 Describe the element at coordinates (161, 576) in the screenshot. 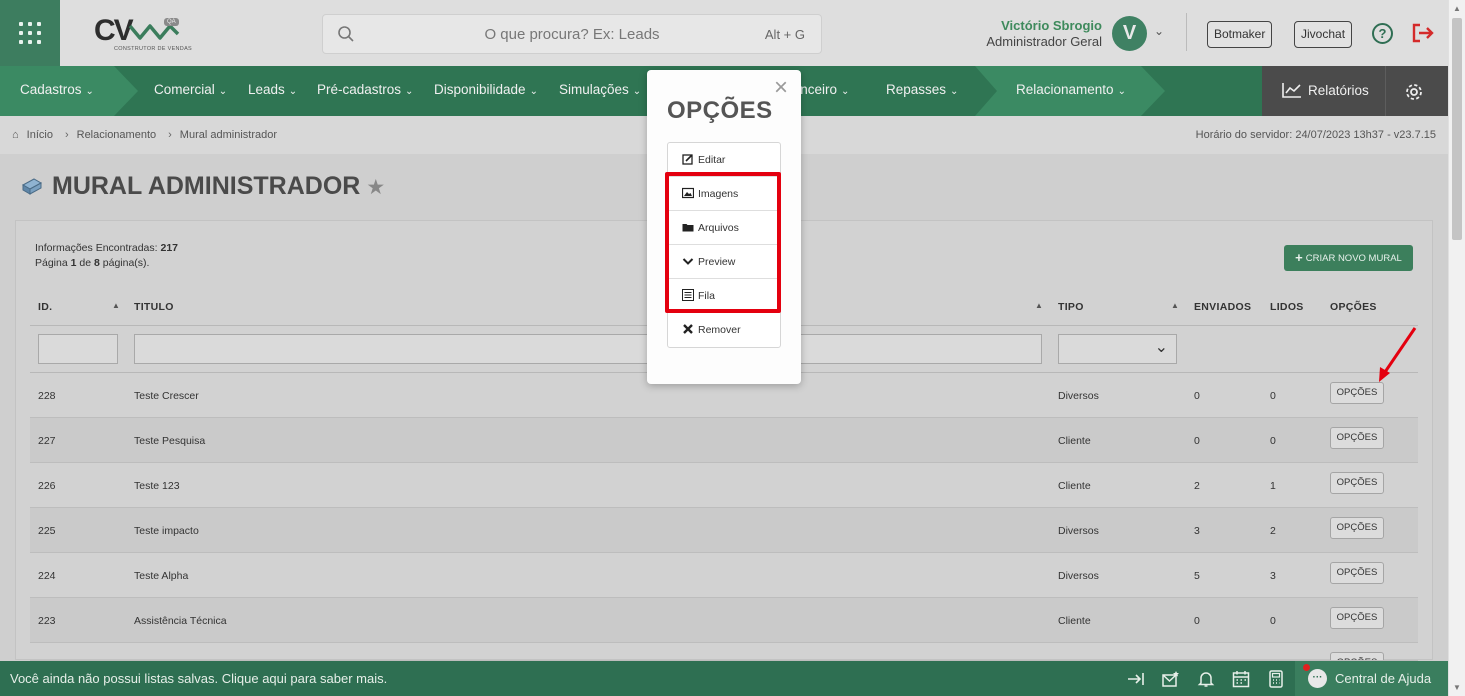

I see `cell-titulo: Teste Alpha` at that location.